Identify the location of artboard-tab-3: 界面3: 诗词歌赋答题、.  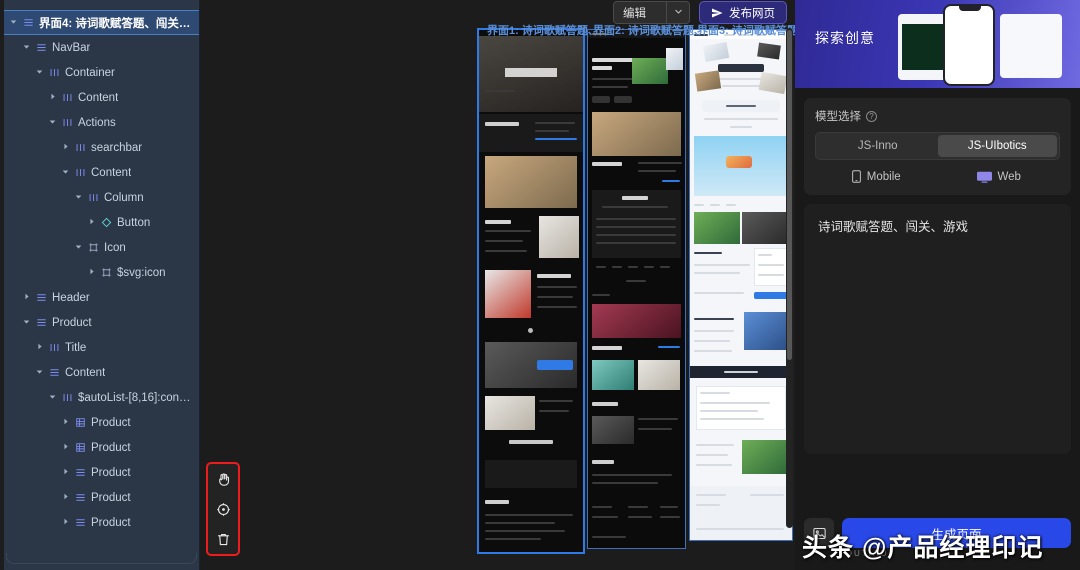
(746, 29).